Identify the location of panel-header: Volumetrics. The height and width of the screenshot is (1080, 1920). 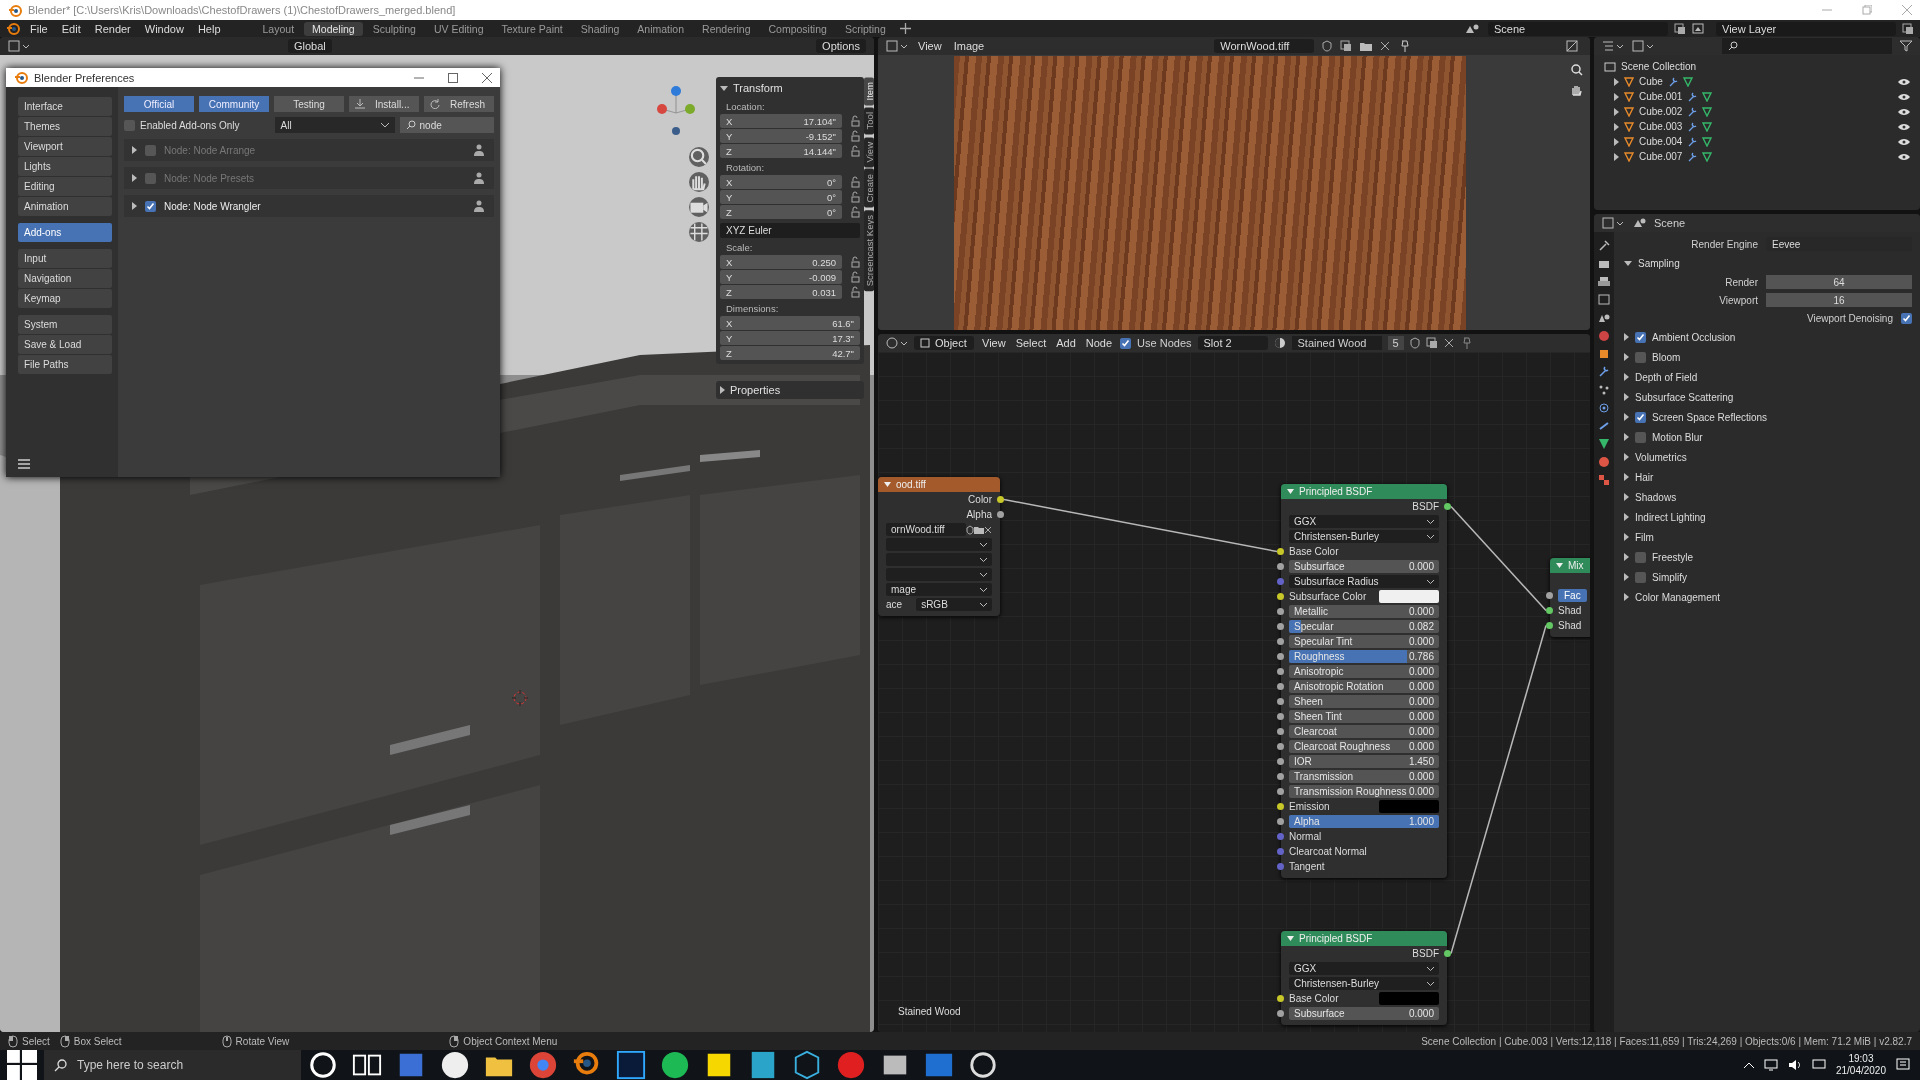
(1767, 457).